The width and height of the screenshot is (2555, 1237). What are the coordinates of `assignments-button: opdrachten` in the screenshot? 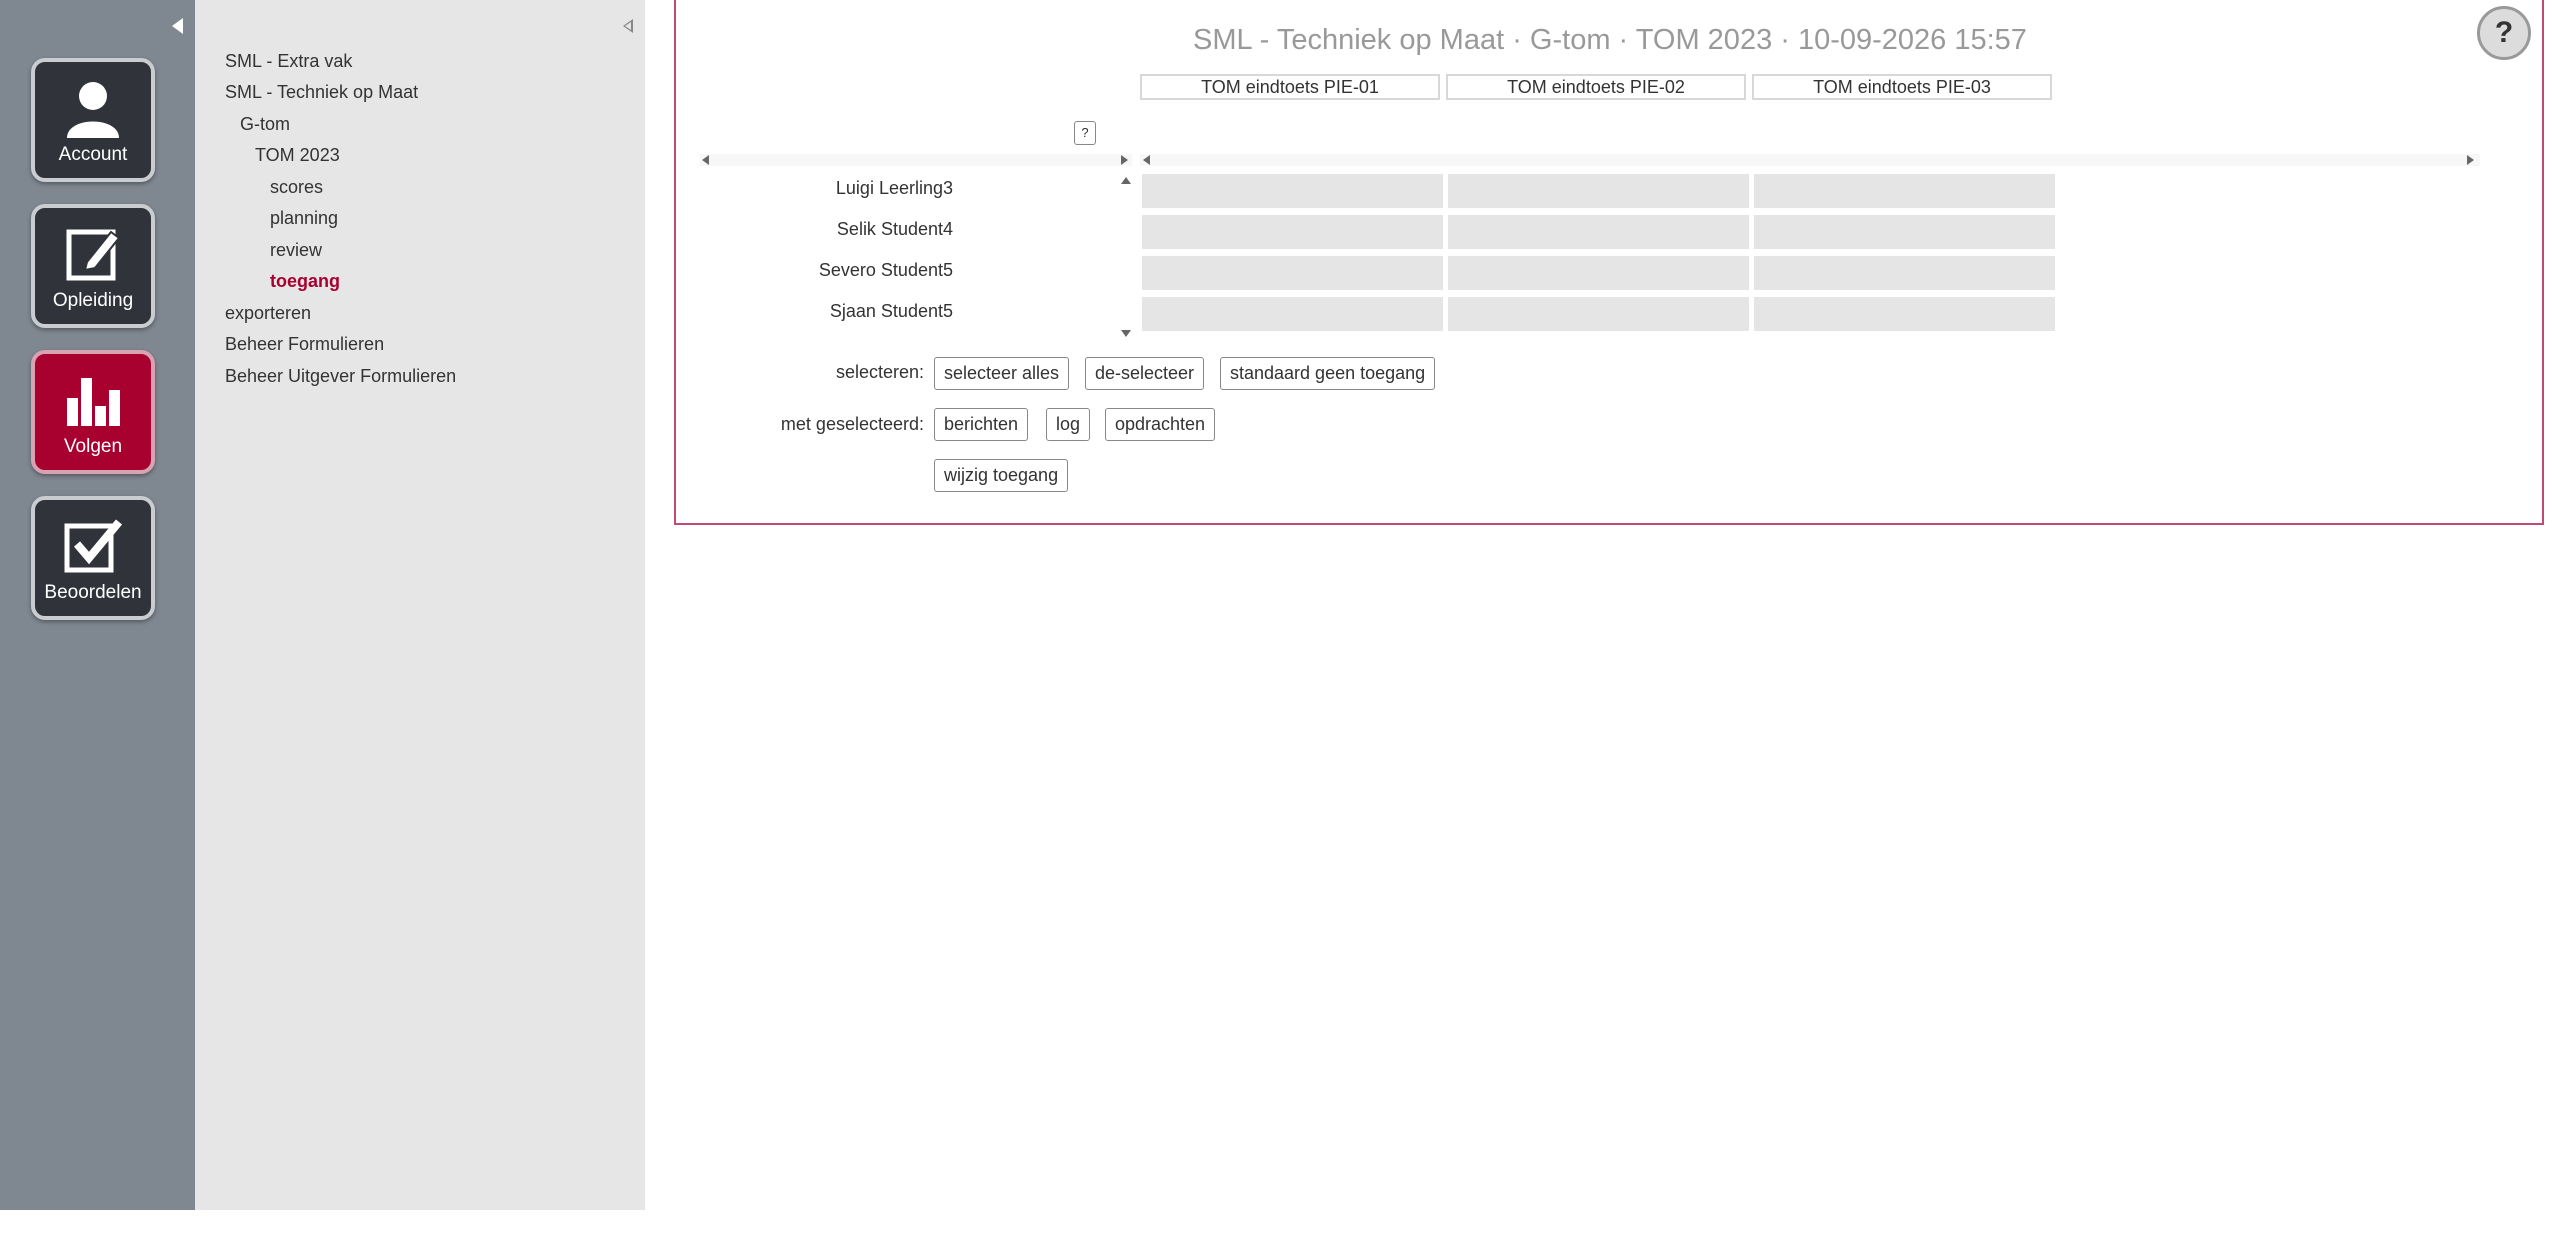 It's located at (1160, 424).